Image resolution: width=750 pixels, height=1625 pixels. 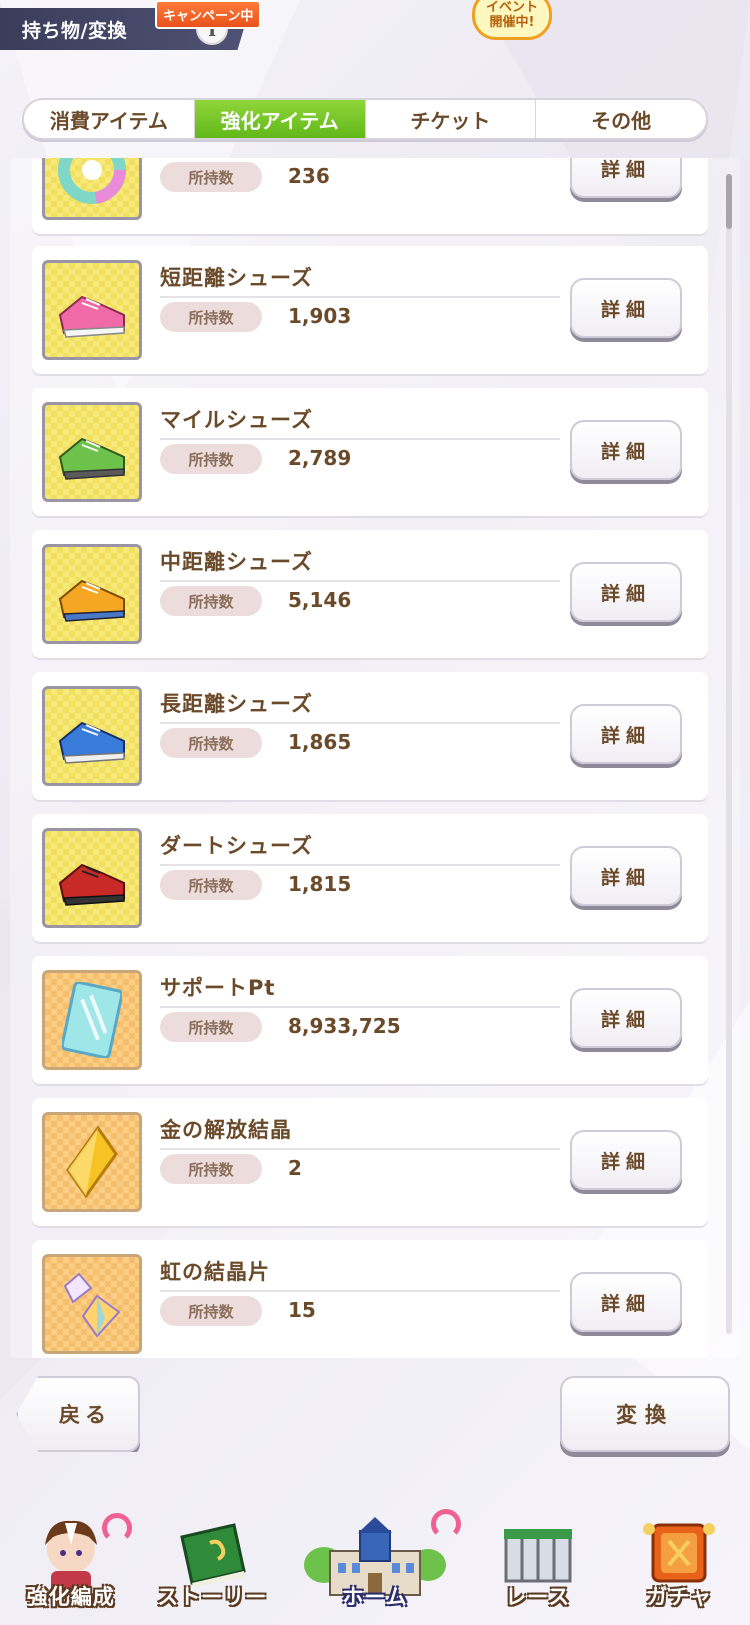 I want to click on scrollbar-thumb, so click(x=729, y=201).